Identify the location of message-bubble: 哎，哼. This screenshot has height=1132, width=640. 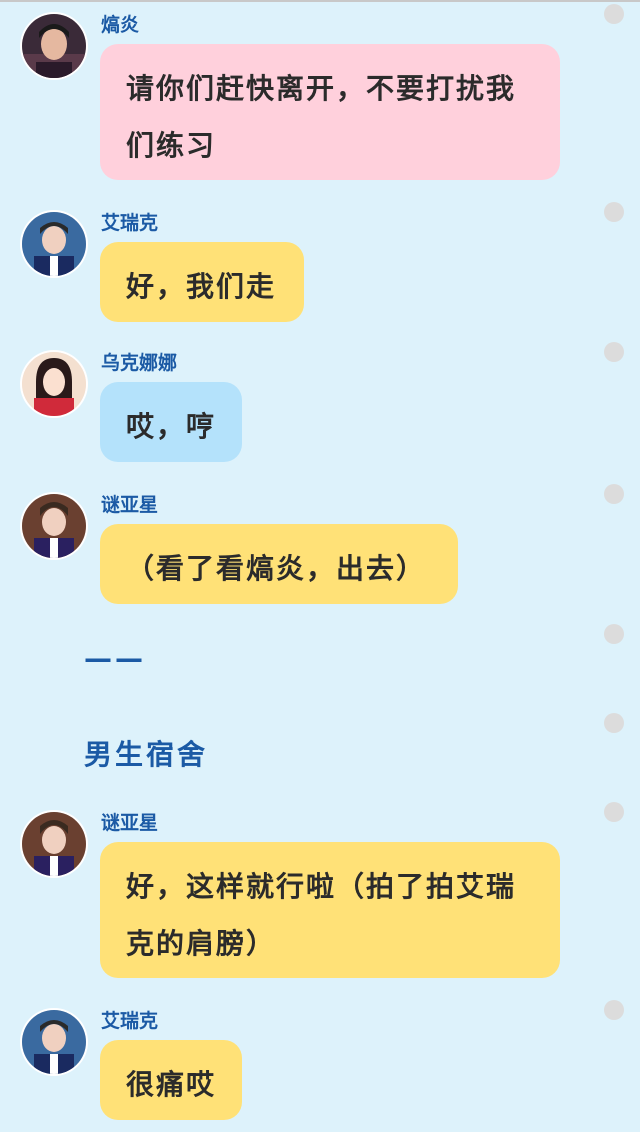
(171, 422).